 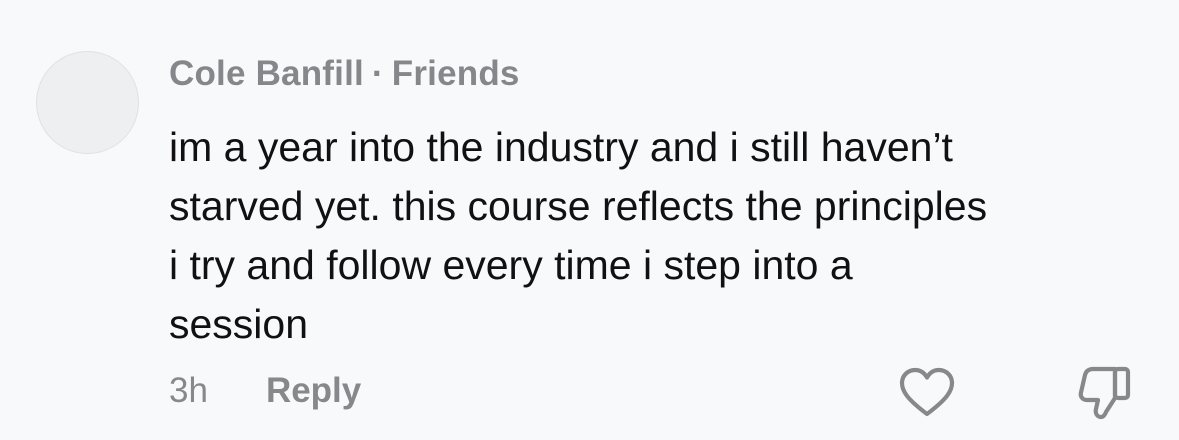 I want to click on thumbs-down-icon, so click(x=1105, y=393).